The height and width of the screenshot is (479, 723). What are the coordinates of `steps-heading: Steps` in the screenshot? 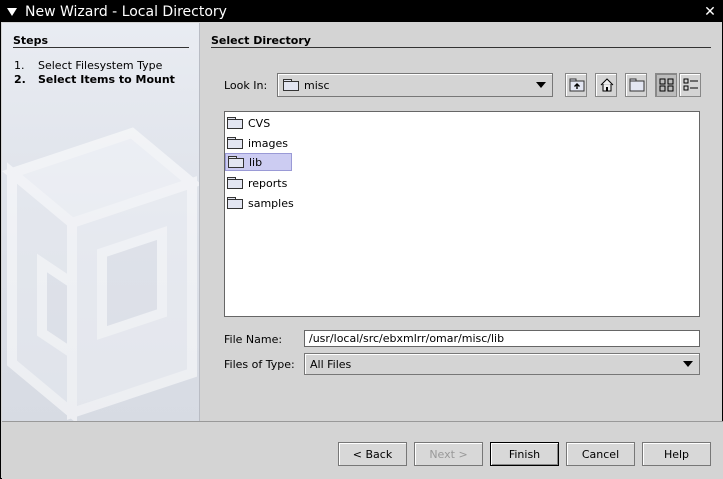 It's located at (31, 40).